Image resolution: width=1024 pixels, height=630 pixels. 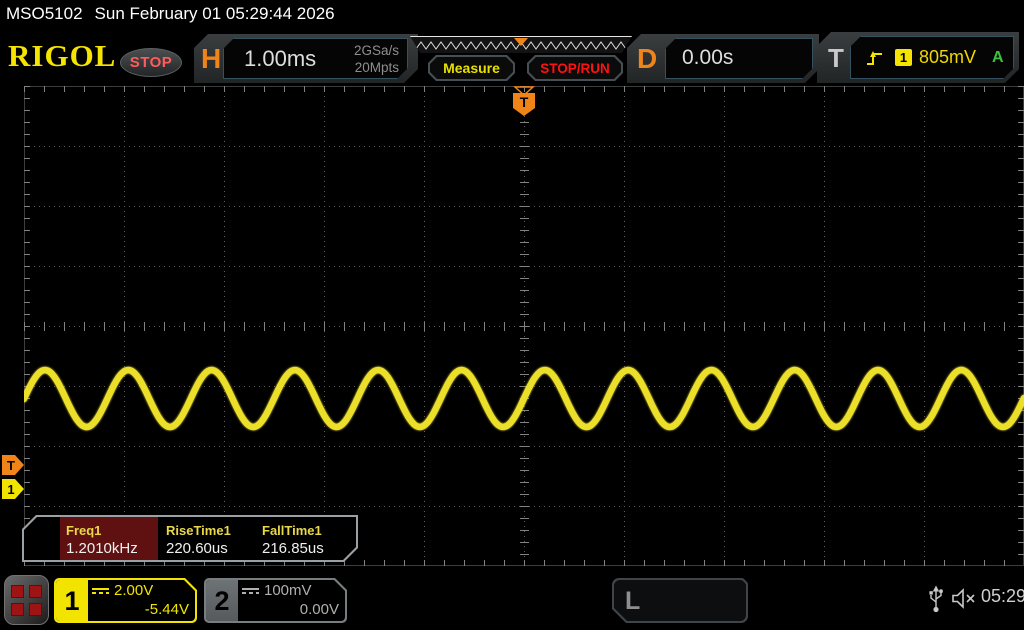 What do you see at coordinates (17, 591) in the screenshot?
I see `menu-grid-icon` at bounding box center [17, 591].